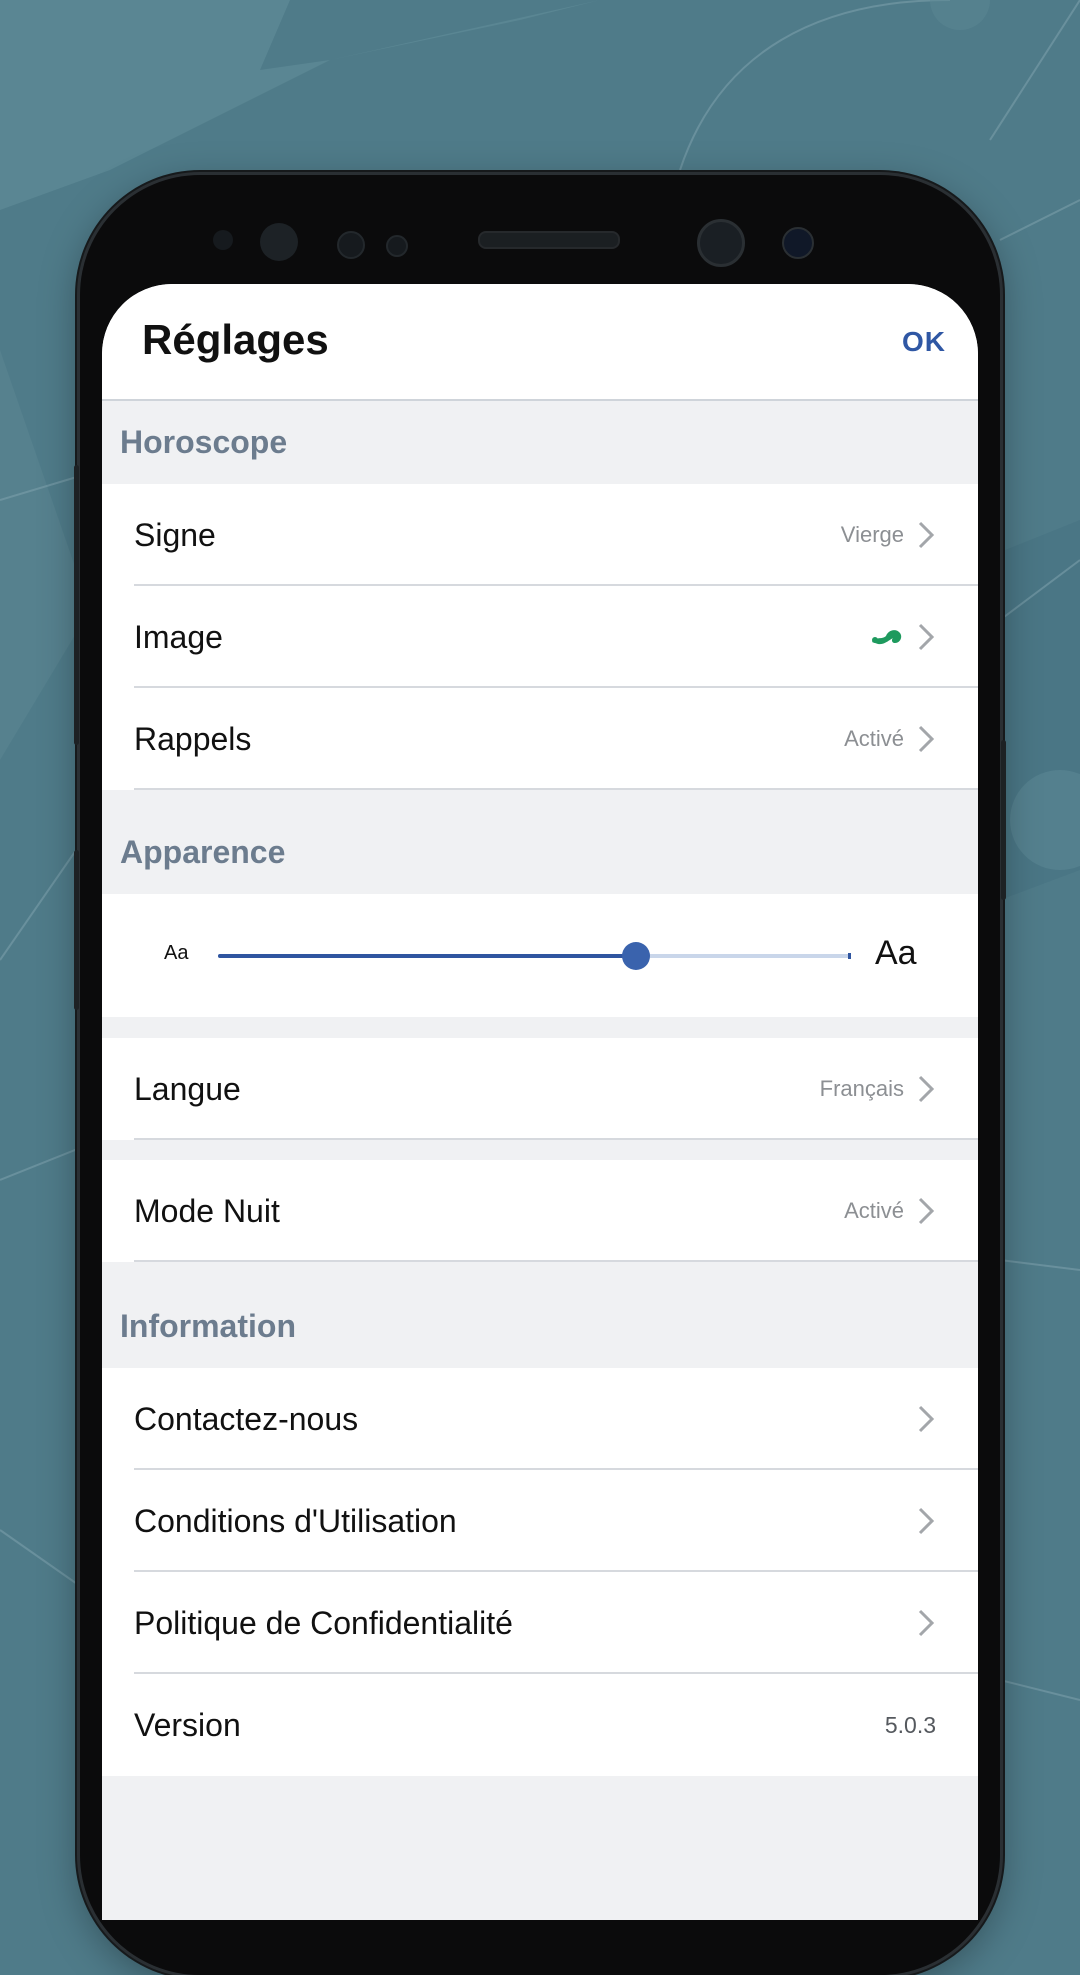 The height and width of the screenshot is (1975, 1080). What do you see at coordinates (397, 246) in the screenshot?
I see `light-sensor` at bounding box center [397, 246].